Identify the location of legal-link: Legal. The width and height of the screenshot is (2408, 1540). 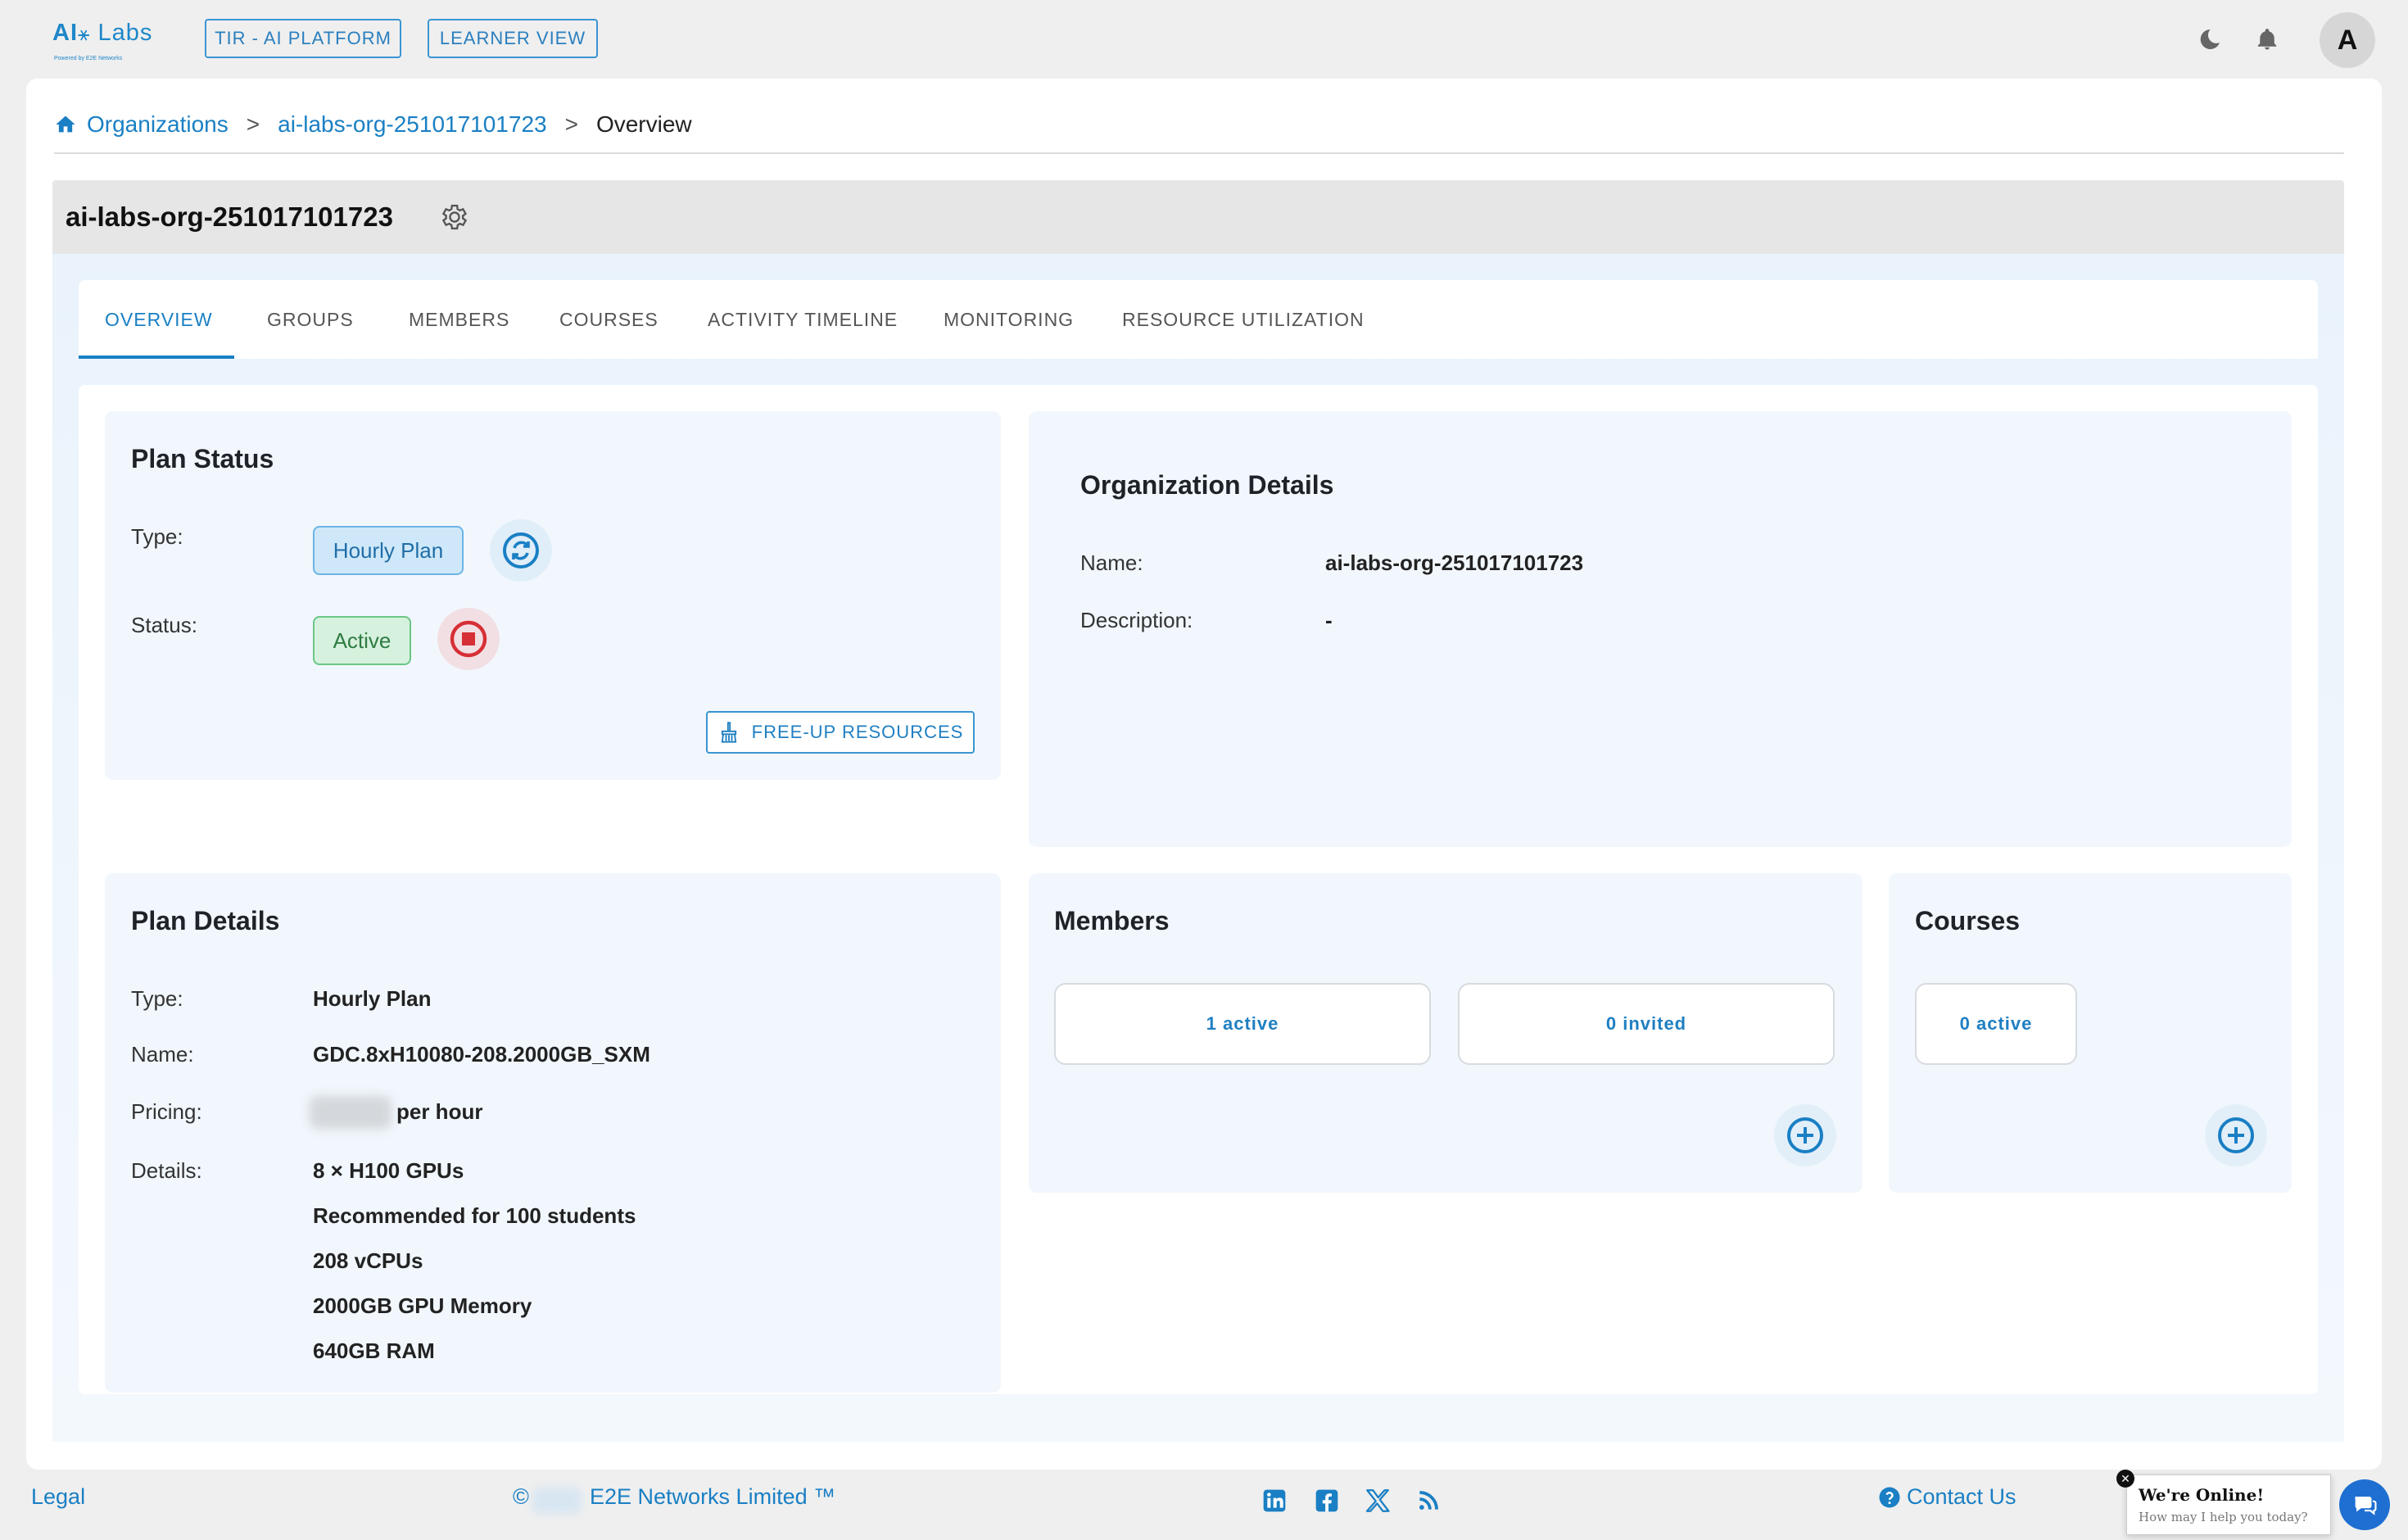
(58, 1497).